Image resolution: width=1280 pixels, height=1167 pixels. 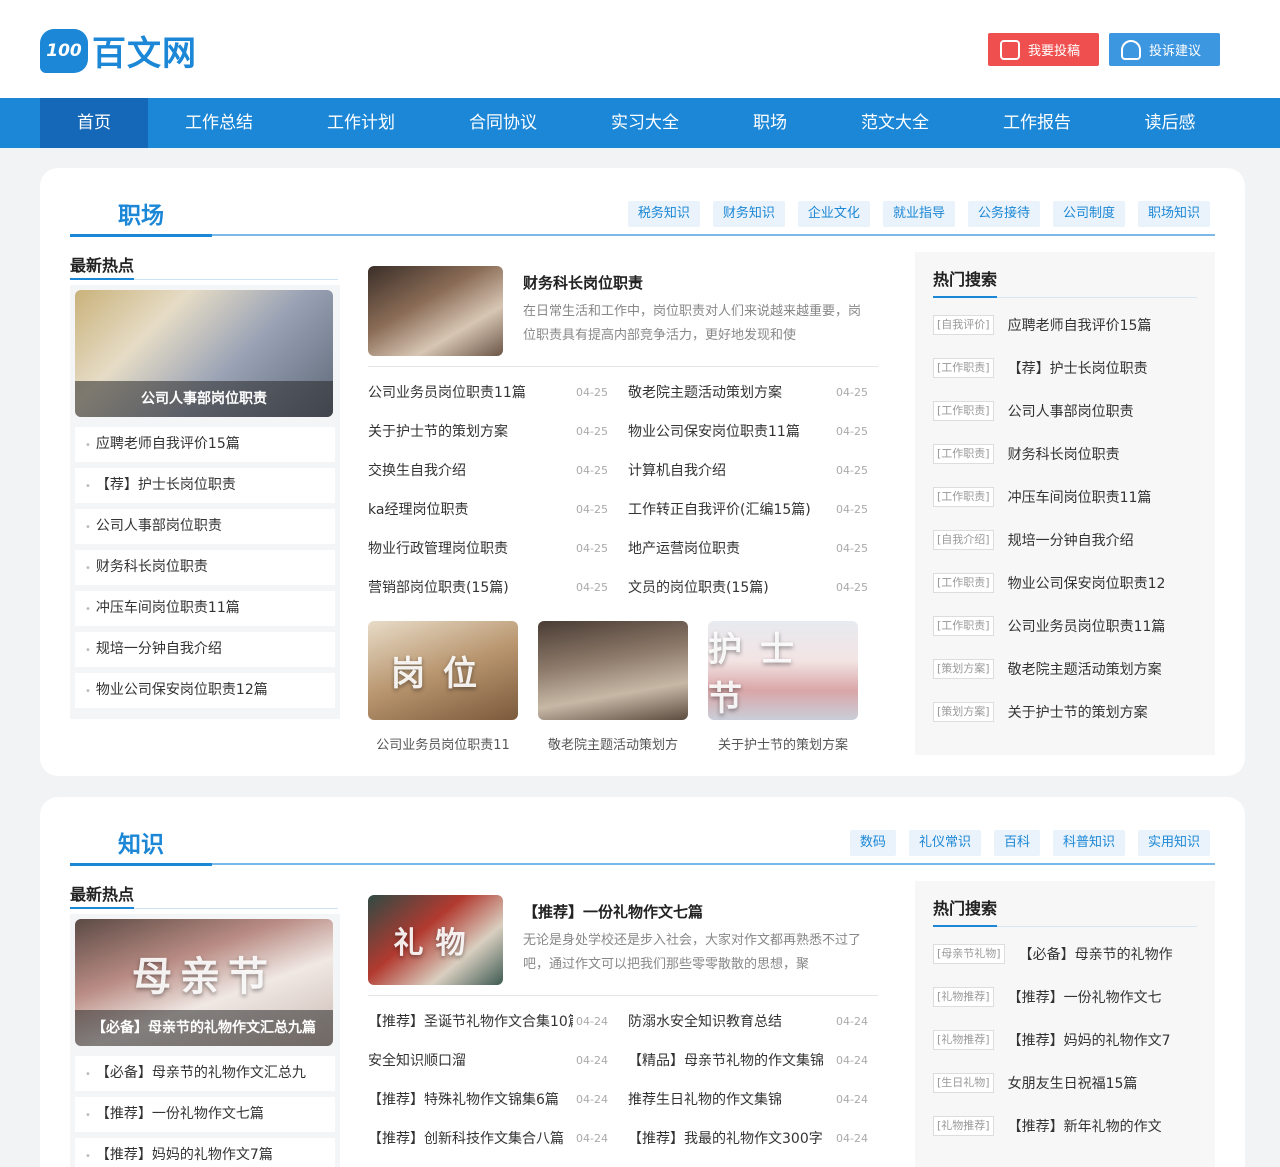 I want to click on list-item: 【推荐】一份礼物作文七篇, so click(x=205, y=1114).